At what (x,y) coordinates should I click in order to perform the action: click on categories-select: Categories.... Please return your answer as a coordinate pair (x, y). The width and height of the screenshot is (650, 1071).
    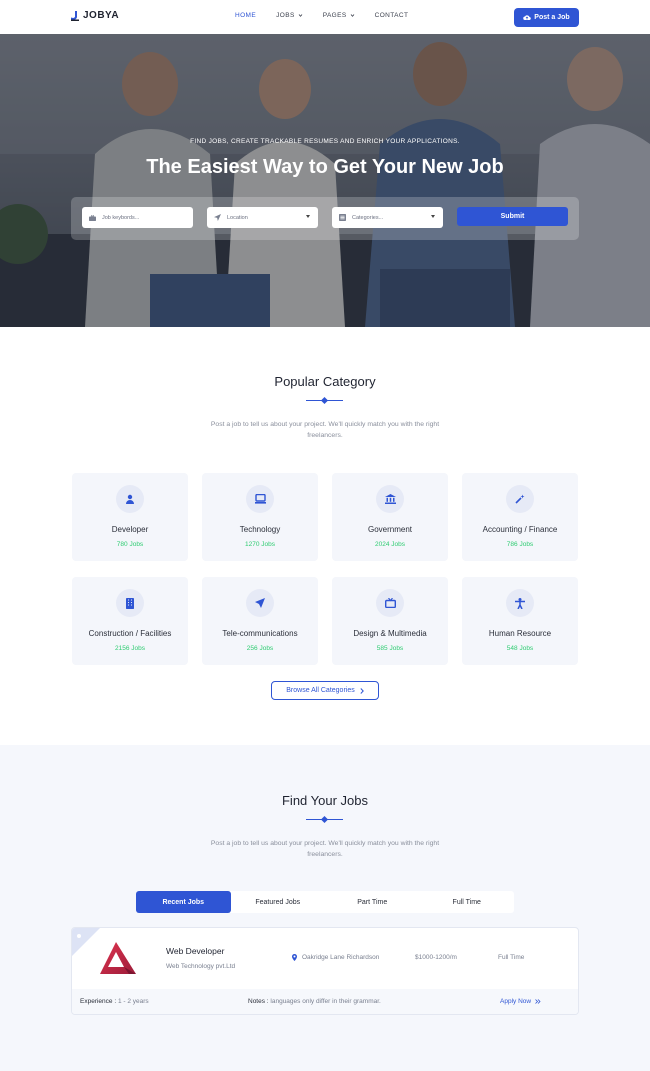
    Looking at the image, I should click on (387, 217).